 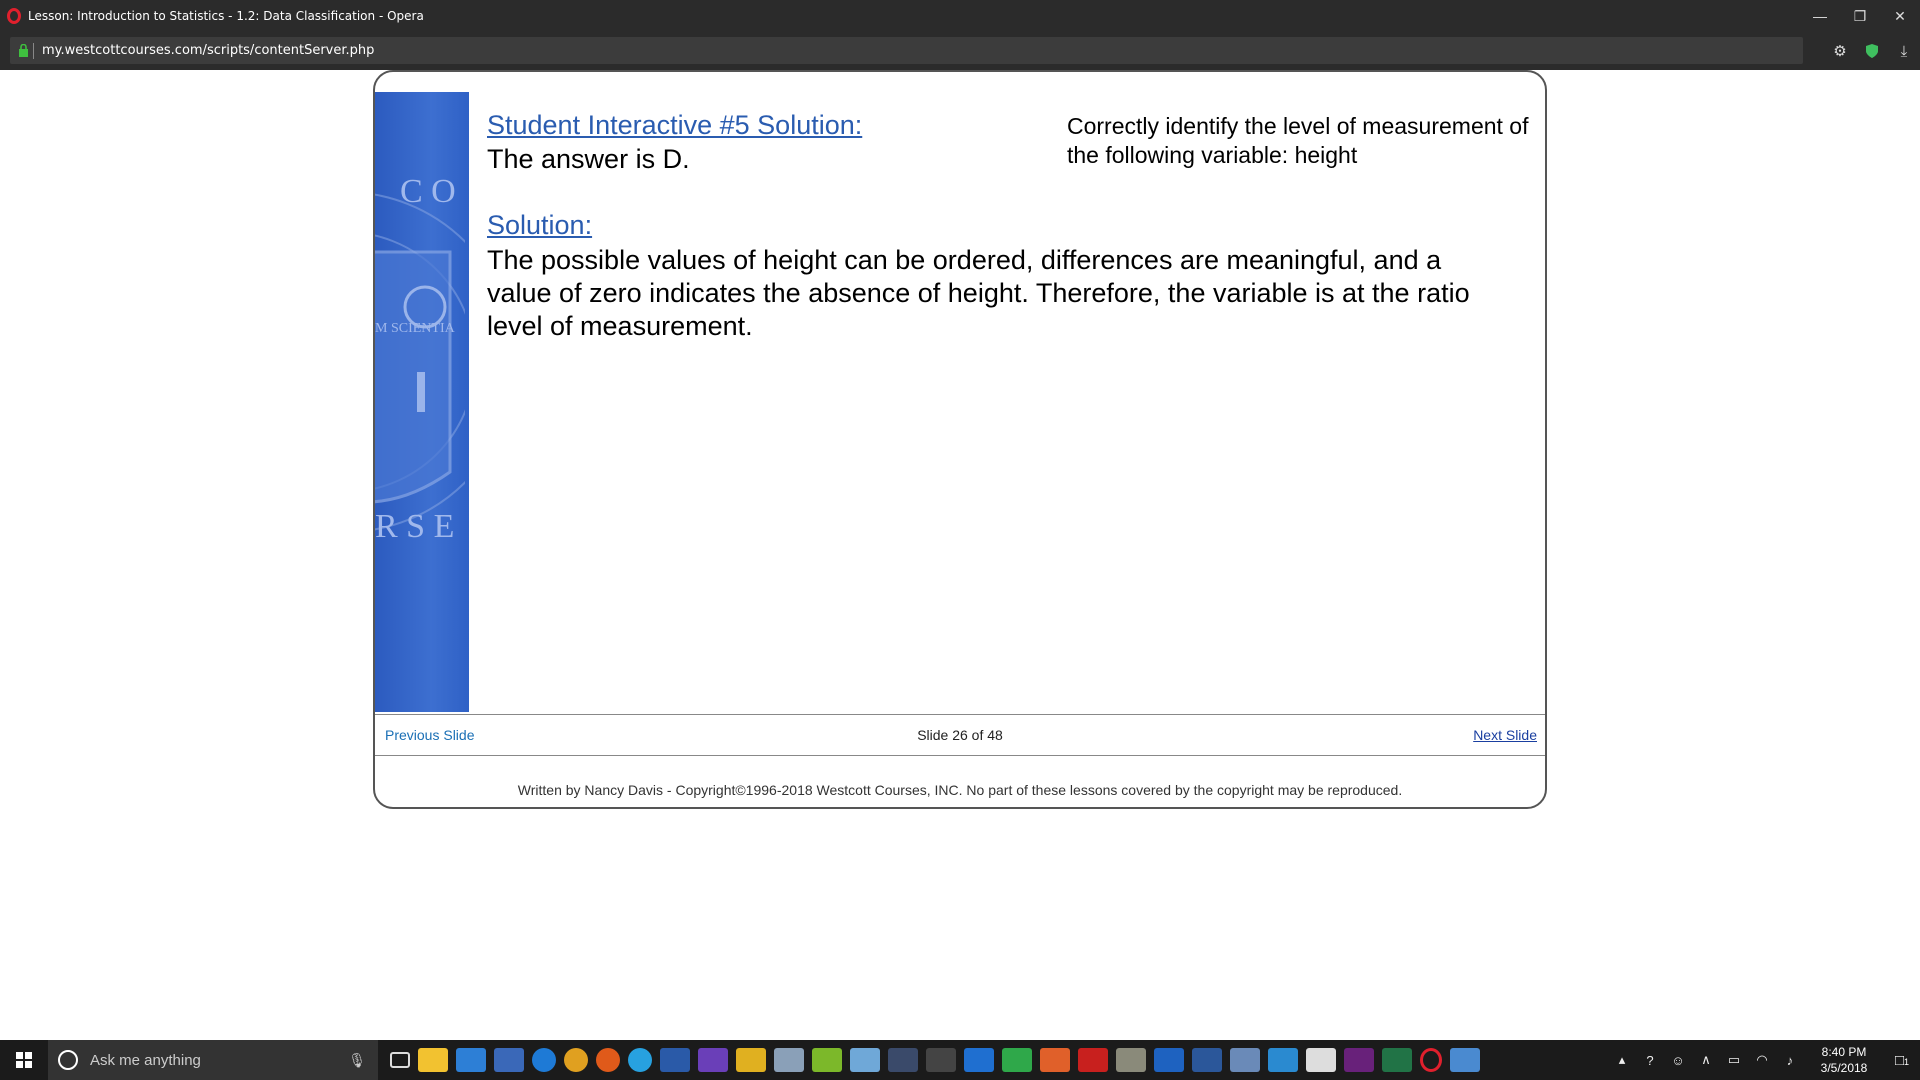 I want to click on start-button, so click(x=24, y=1060).